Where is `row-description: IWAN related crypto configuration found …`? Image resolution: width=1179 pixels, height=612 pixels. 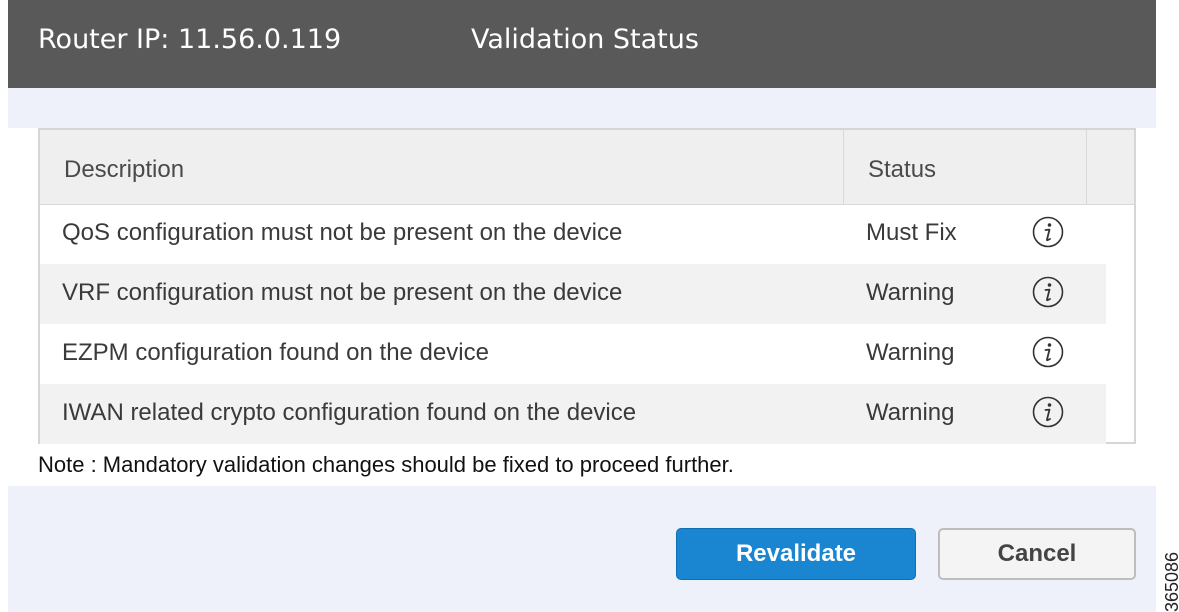 row-description: IWAN related crypto configuration found … is located at coordinates (349, 412).